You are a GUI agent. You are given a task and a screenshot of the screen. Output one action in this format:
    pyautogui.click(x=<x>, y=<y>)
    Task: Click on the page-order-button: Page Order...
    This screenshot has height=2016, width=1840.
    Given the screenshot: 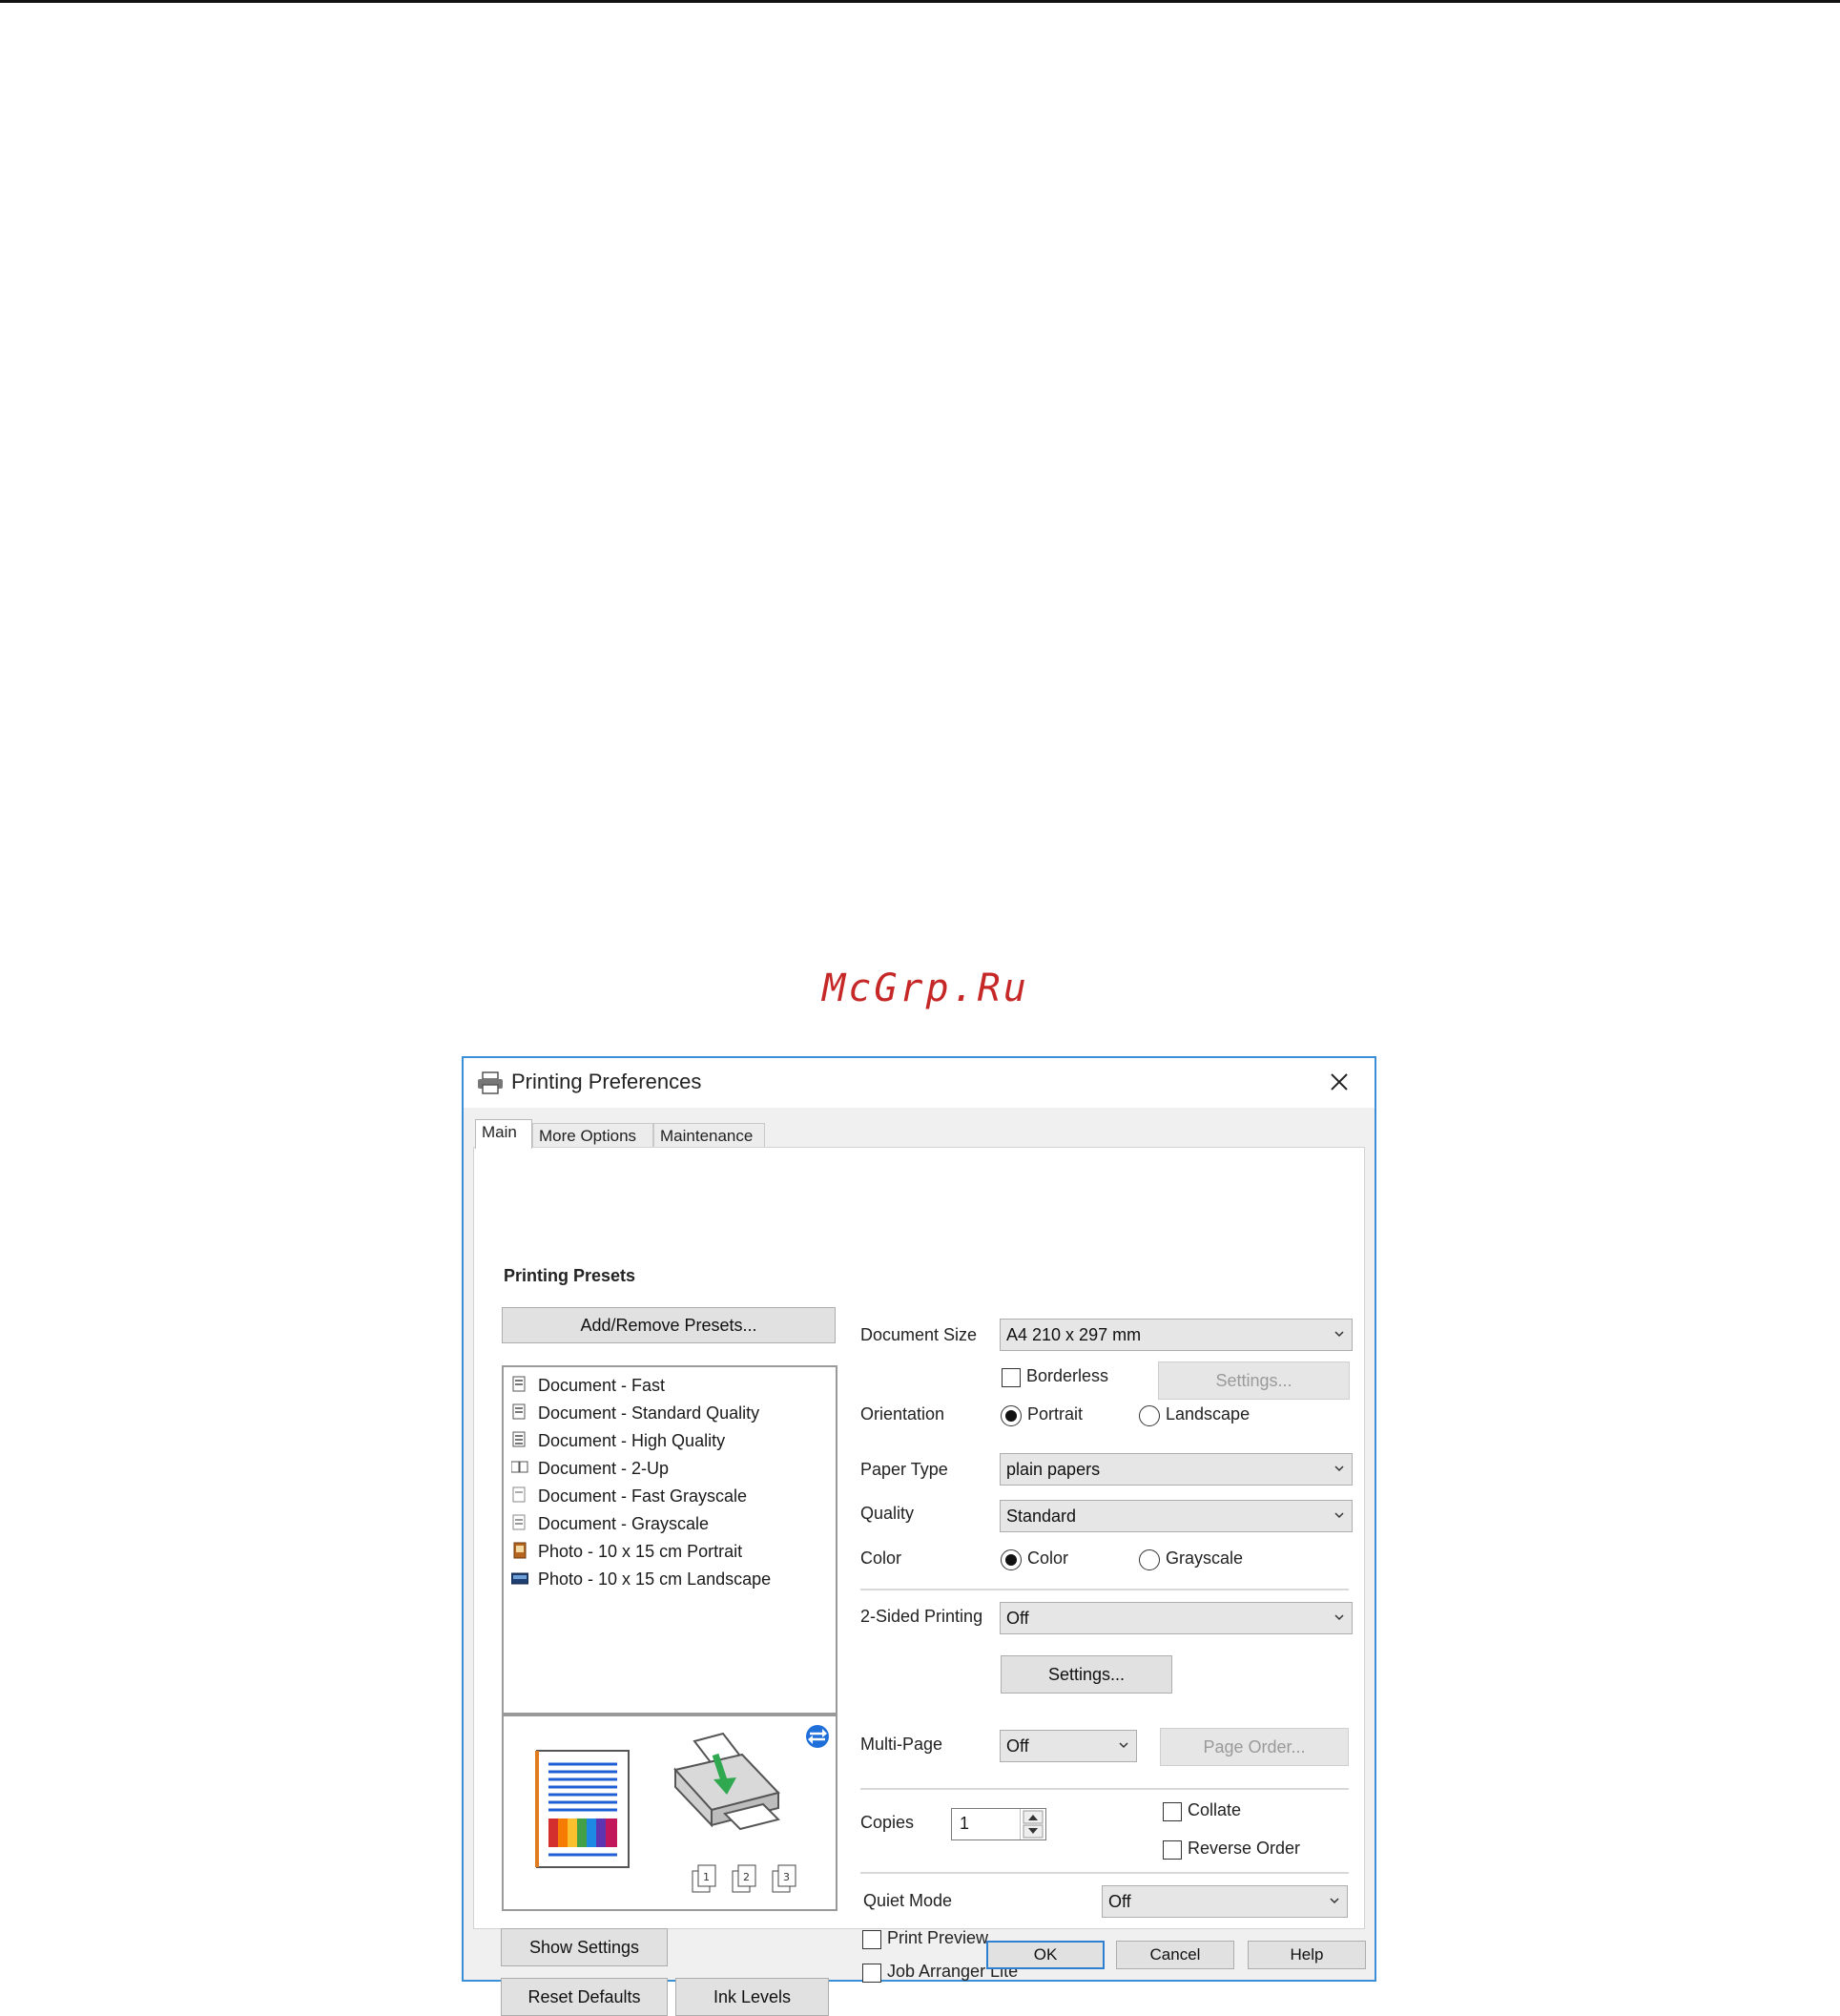 What is the action you would take?
    pyautogui.click(x=1254, y=1747)
    